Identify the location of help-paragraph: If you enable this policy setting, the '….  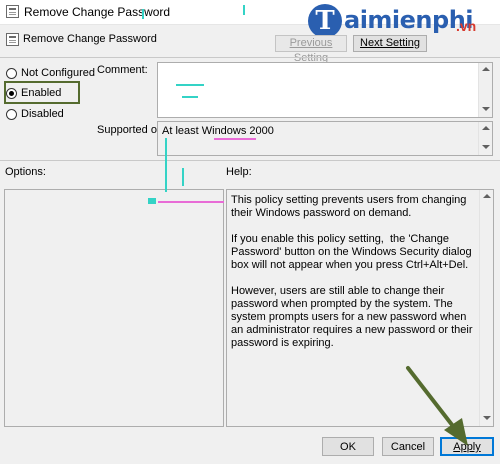
(353, 252).